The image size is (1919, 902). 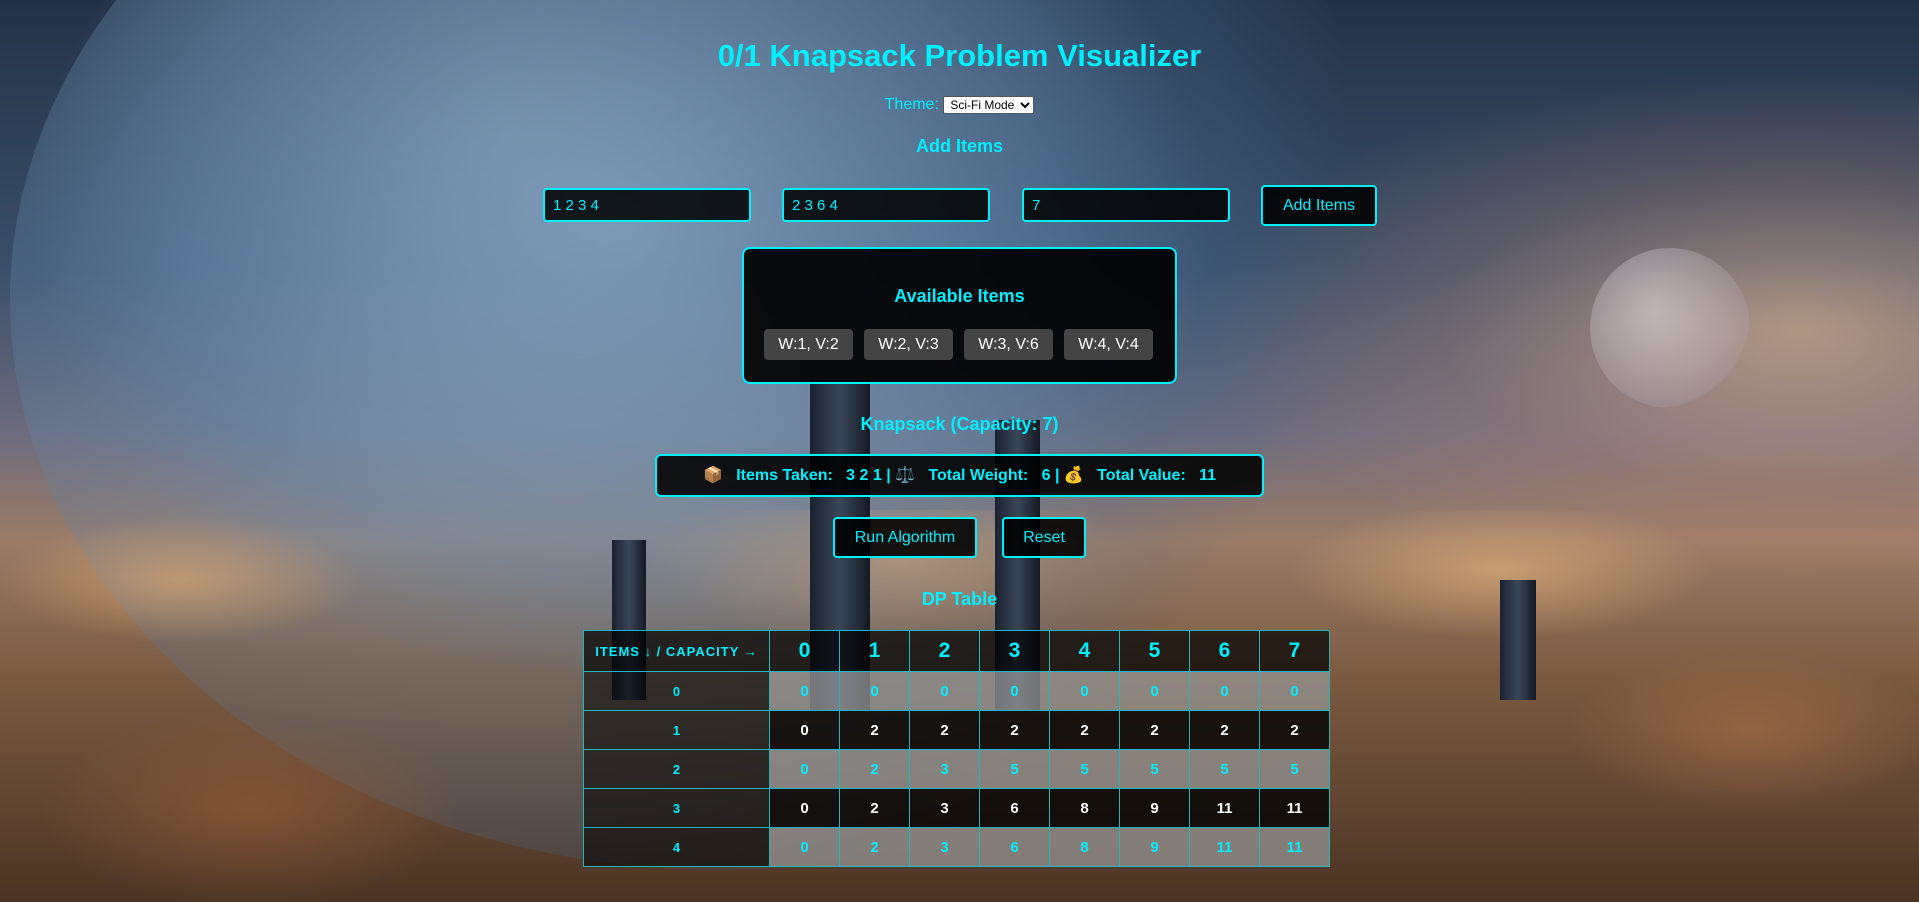 I want to click on capacity-header: 6, so click(x=1224, y=651).